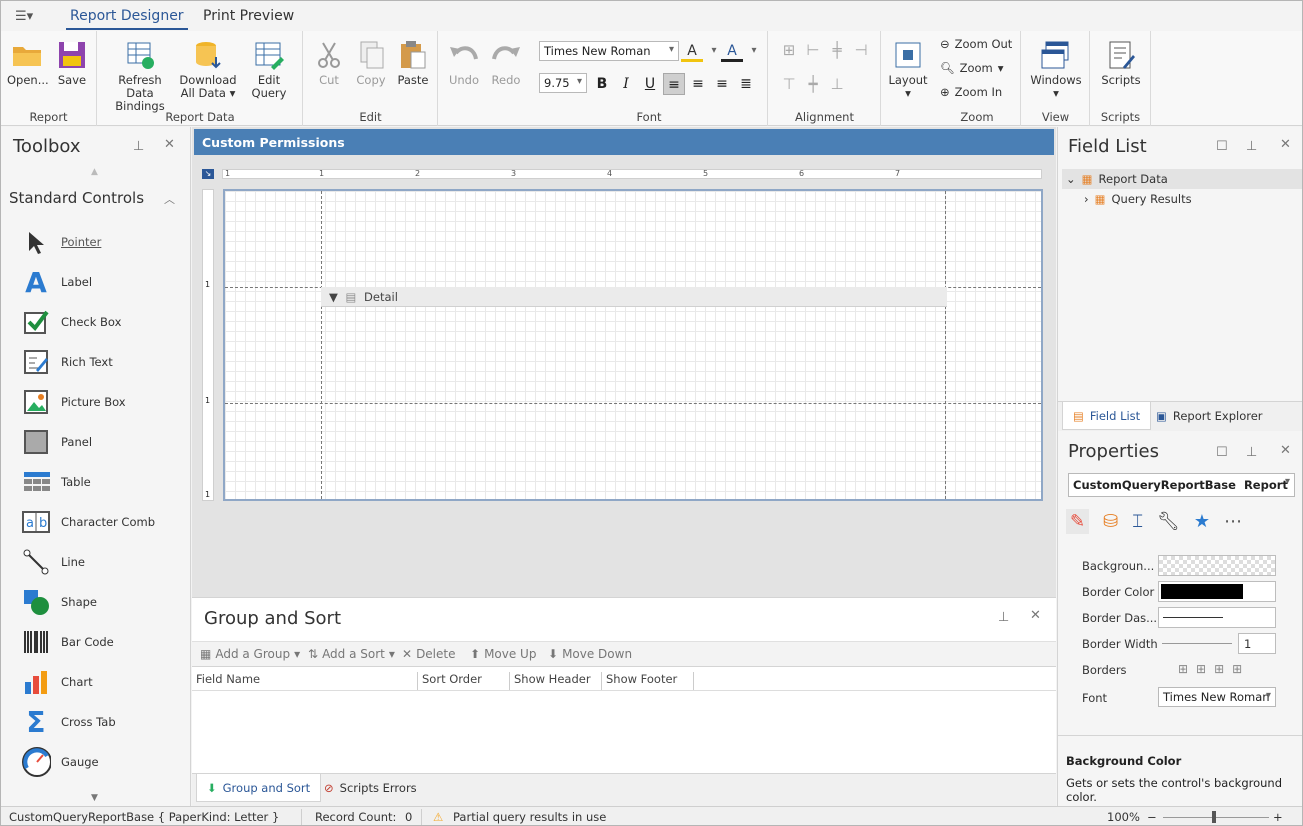 The width and height of the screenshot is (1303, 826). Describe the element at coordinates (732, 51) in the screenshot. I see `font-color-icon: A` at that location.